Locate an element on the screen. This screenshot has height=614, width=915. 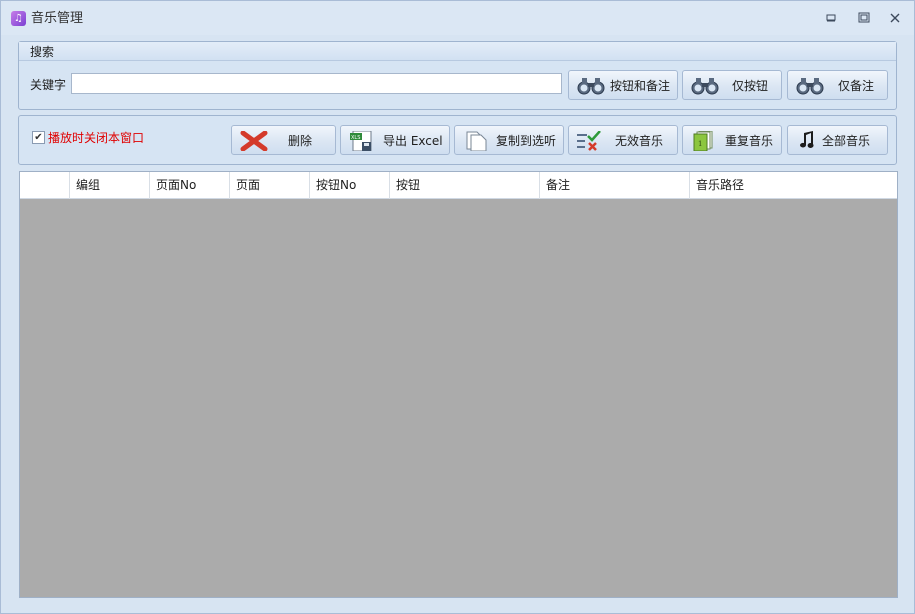
check-cross-list-icon is located at coordinates (589, 141).